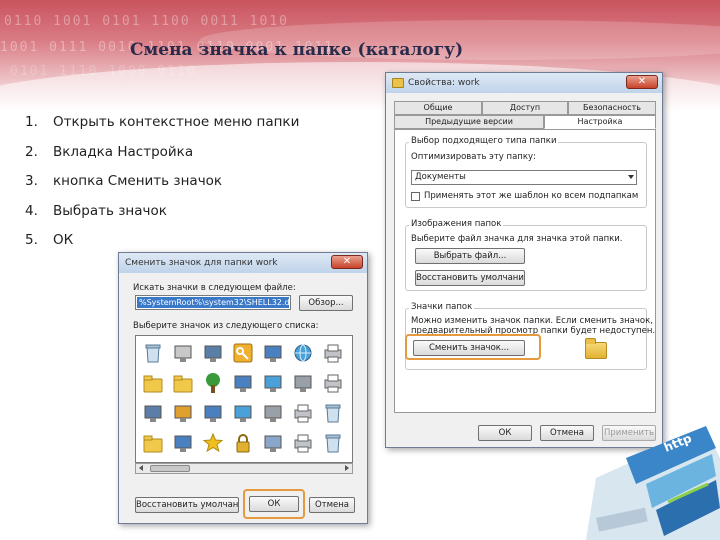  I want to click on folder-icon, so click(398, 83).